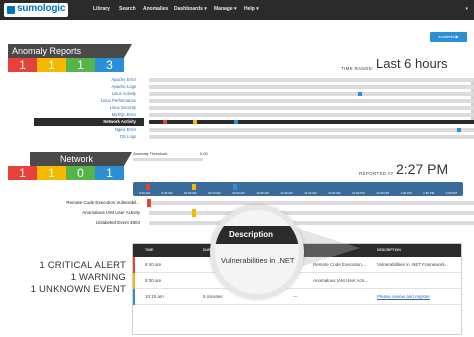 The image size is (474, 337). I want to click on report-label: OS Logs, so click(128, 137).